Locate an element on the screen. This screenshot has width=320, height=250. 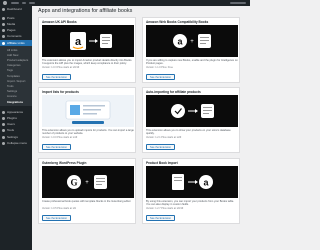
media-icon is located at coordinates (3, 24).